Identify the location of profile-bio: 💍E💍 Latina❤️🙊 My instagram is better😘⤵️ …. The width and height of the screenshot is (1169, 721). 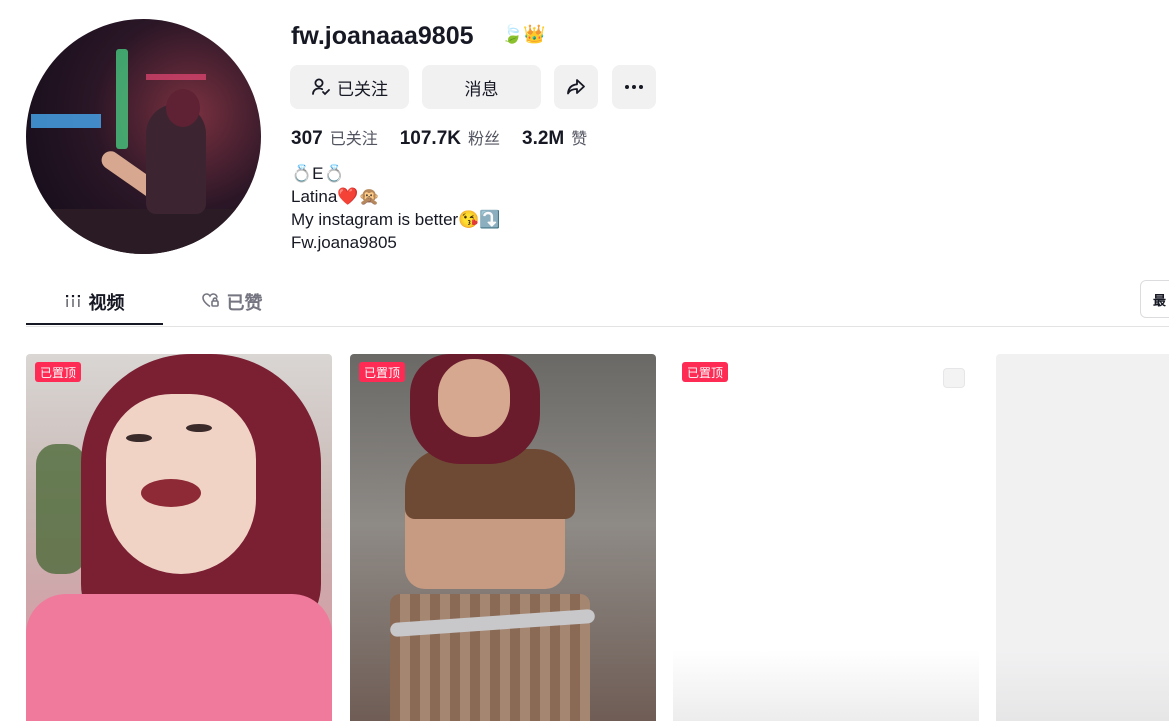
(396, 208).